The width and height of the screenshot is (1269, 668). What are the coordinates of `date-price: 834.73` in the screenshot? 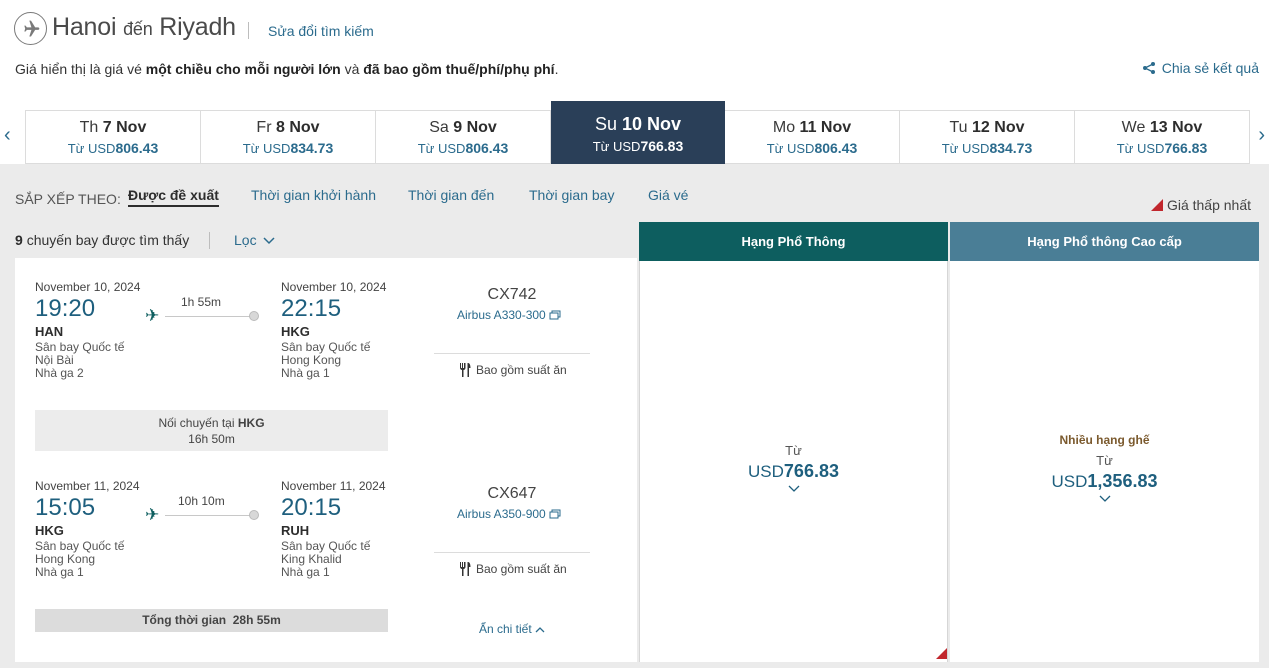 It's located at (1011, 148).